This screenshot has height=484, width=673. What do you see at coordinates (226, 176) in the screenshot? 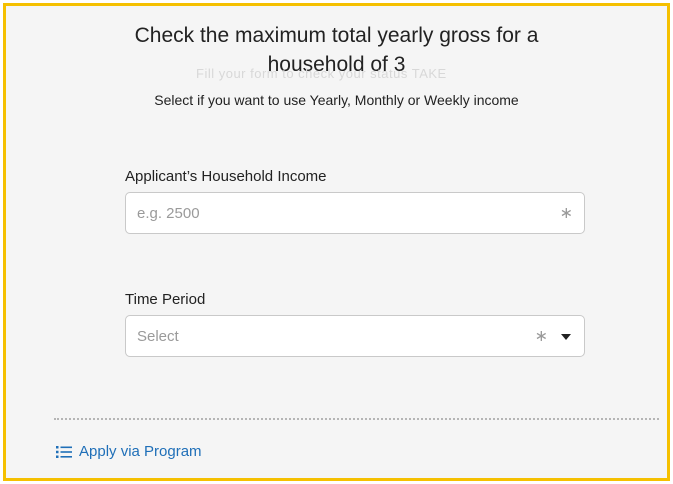
I see `income-label: Applicant’s Household Income` at bounding box center [226, 176].